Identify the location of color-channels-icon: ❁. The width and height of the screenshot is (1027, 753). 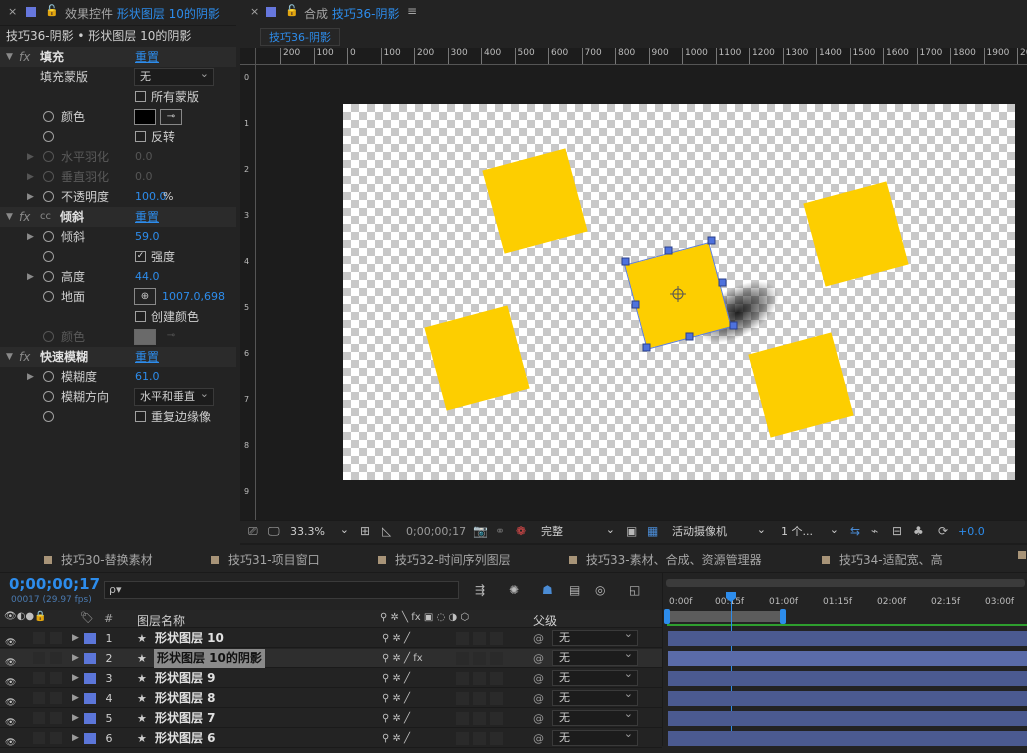
(521, 531).